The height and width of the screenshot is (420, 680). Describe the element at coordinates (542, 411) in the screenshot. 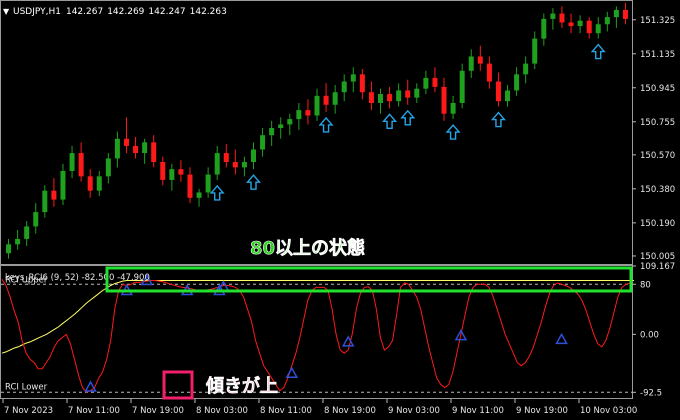

I see `time-tick-label: 9 Nov 19:00` at that location.